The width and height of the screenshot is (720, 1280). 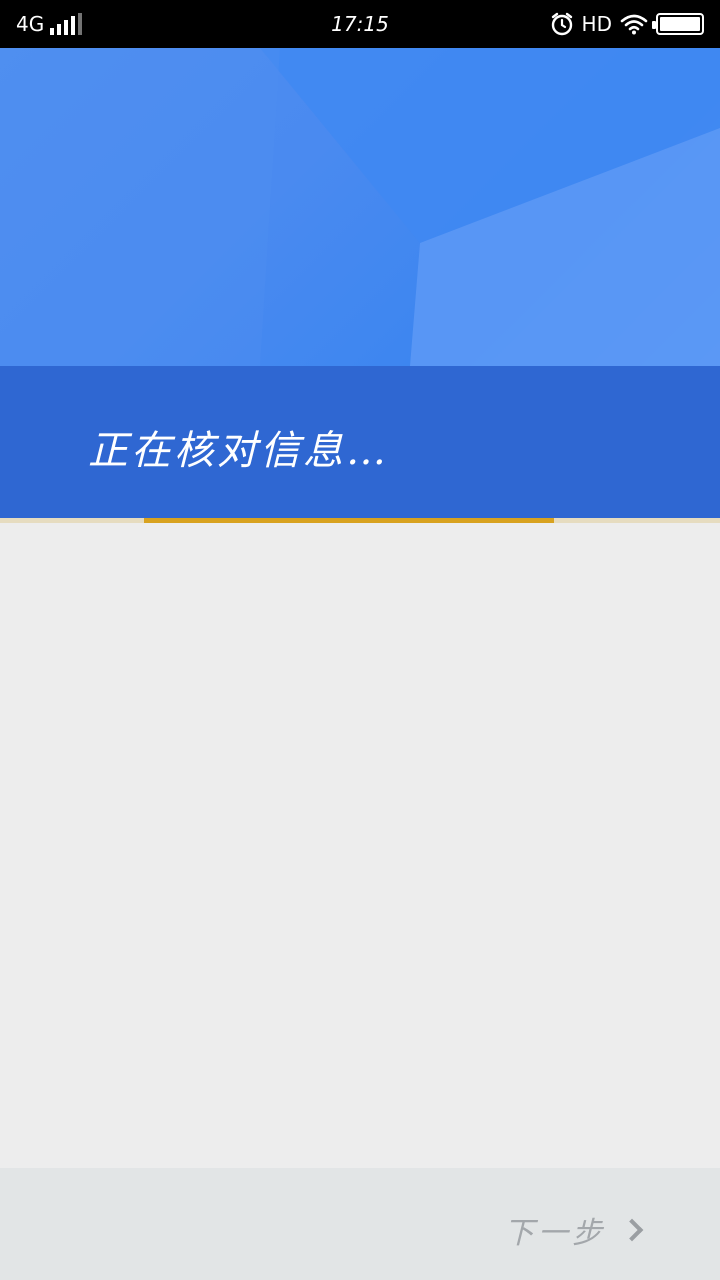 I want to click on status-bar: 4G 17:15 HD, so click(x=360, y=24).